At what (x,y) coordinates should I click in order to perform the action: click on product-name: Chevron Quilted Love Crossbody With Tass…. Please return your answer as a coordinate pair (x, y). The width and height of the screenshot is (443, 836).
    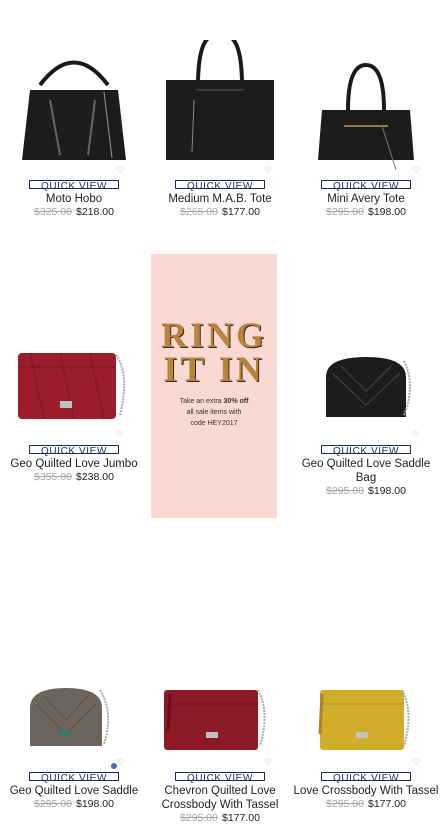
    Looking at the image, I should click on (220, 798).